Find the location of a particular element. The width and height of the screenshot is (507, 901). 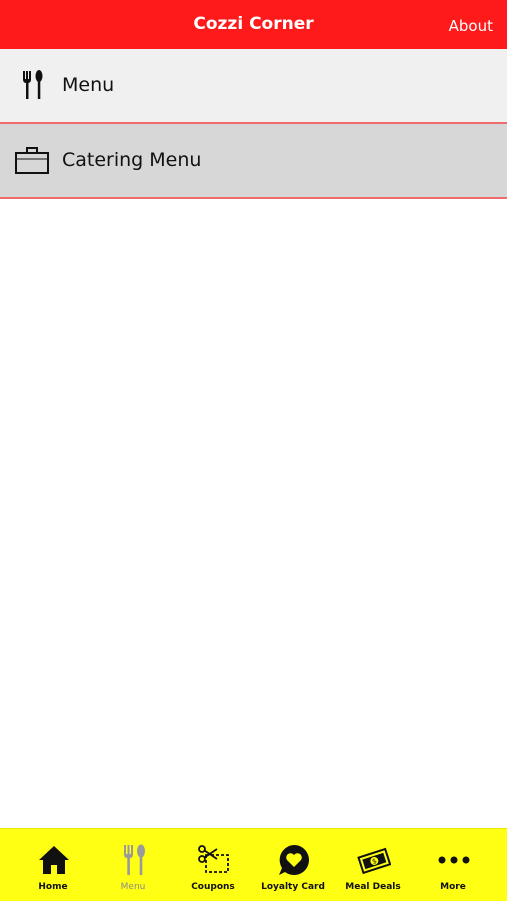

app-header: Cozzi Corner About is located at coordinates (253, 24).